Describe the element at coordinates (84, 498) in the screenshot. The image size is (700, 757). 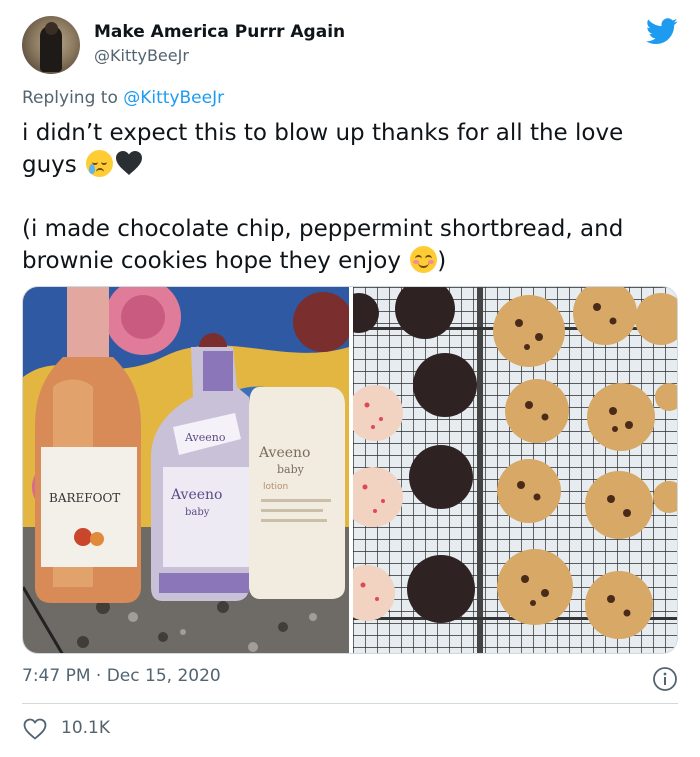
I see `svg-text: BAREFOOT` at that location.